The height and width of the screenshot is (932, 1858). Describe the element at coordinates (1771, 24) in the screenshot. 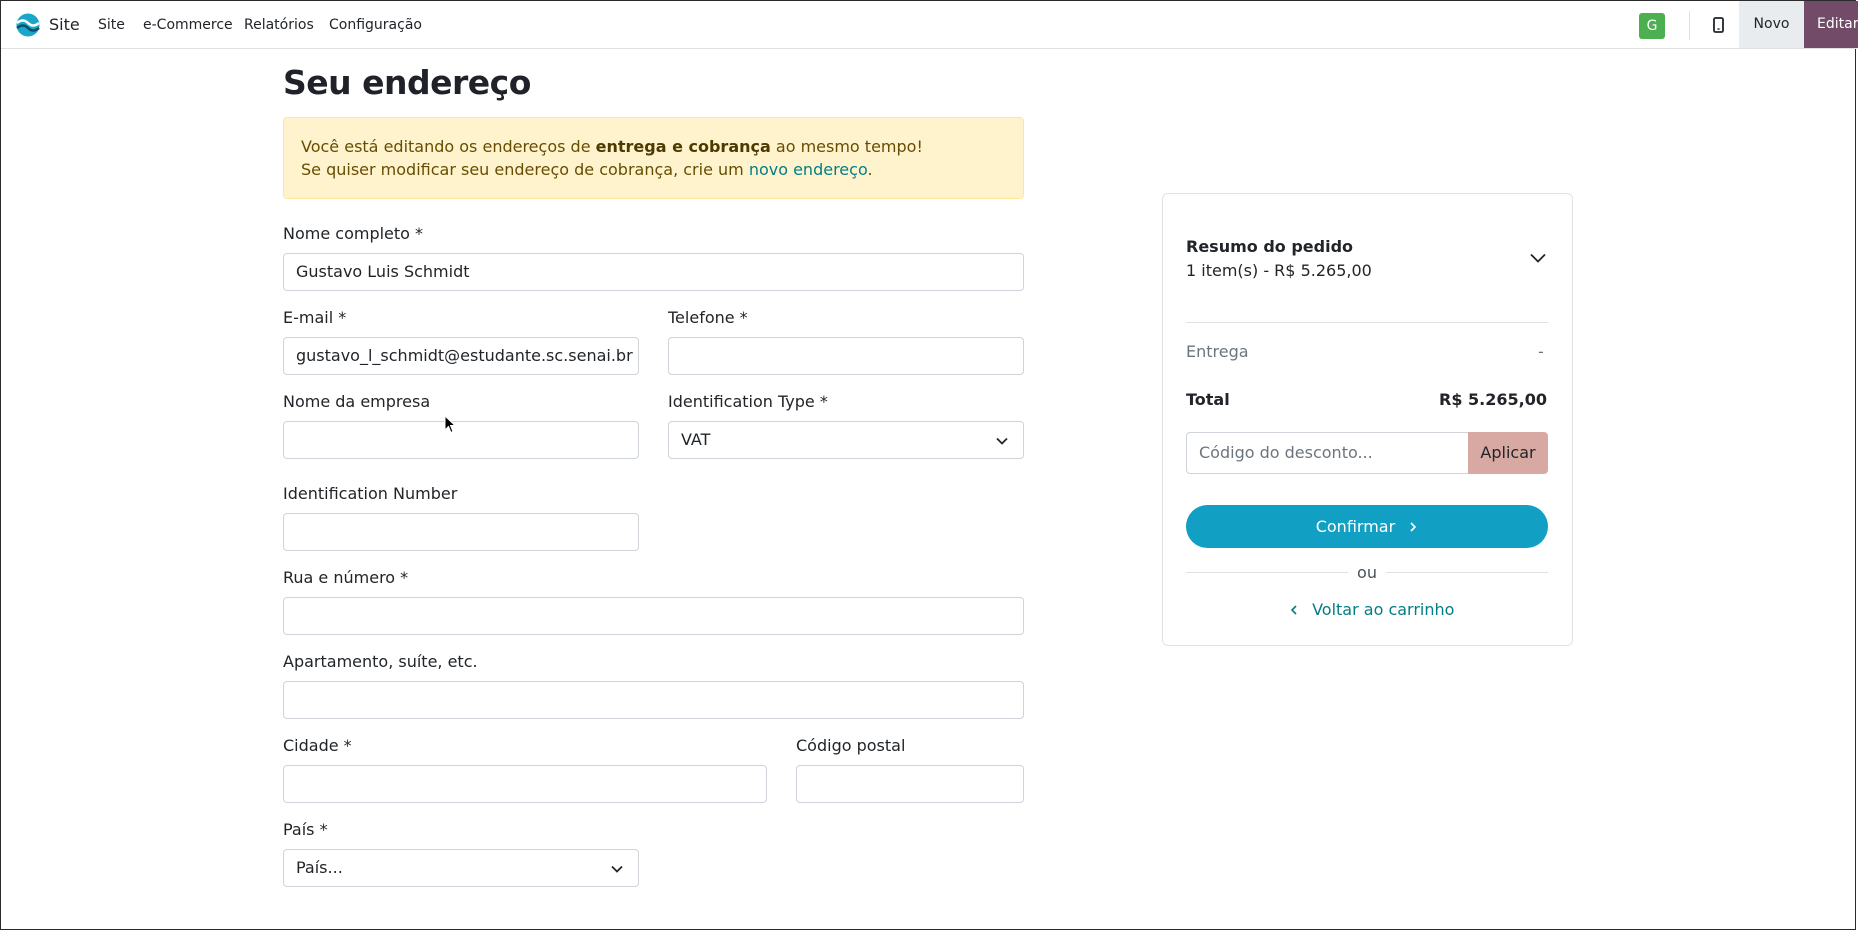

I see `new-button: Novo` at that location.